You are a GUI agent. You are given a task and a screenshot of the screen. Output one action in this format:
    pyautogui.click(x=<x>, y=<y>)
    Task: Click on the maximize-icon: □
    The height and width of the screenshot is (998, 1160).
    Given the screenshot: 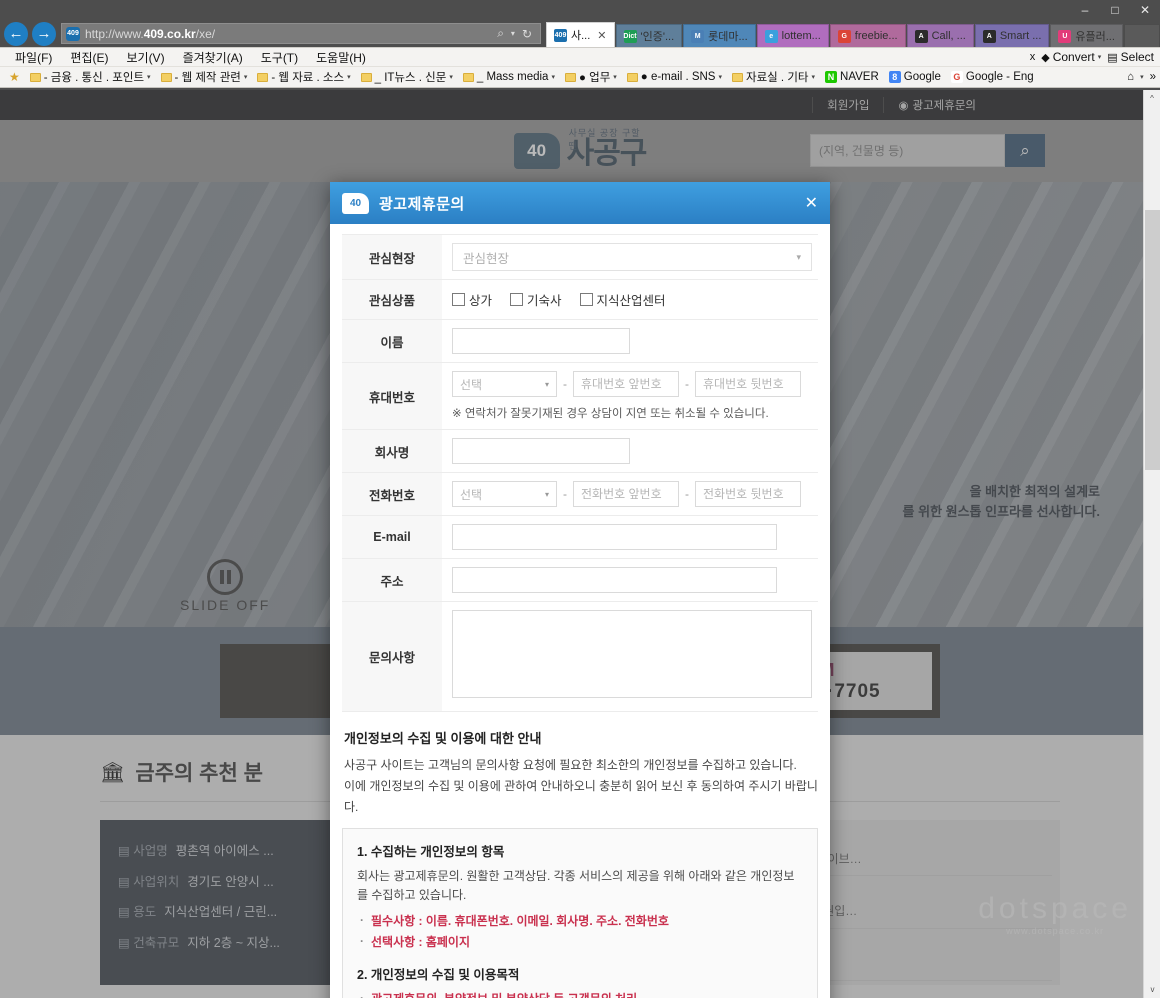 What is the action you would take?
    pyautogui.click(x=1115, y=10)
    